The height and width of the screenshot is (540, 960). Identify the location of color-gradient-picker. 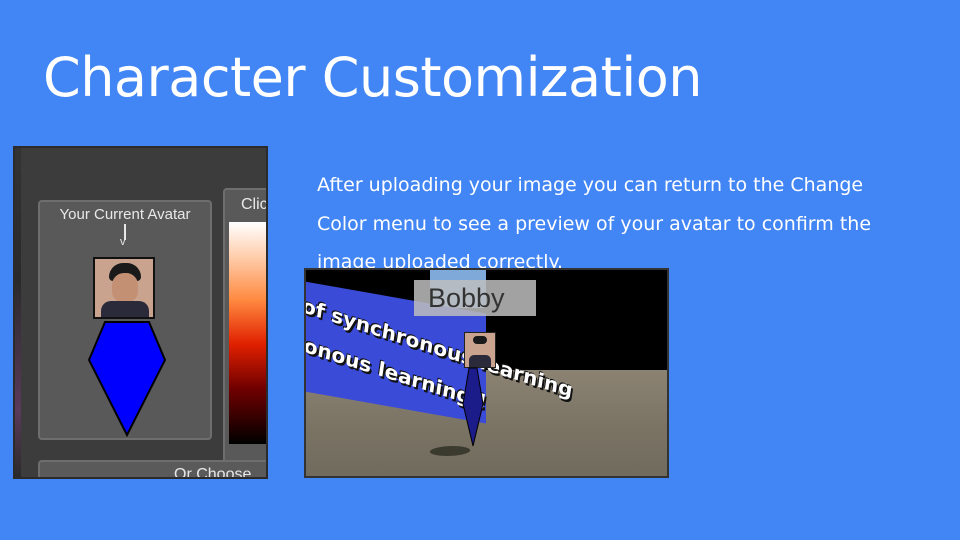
(247, 333).